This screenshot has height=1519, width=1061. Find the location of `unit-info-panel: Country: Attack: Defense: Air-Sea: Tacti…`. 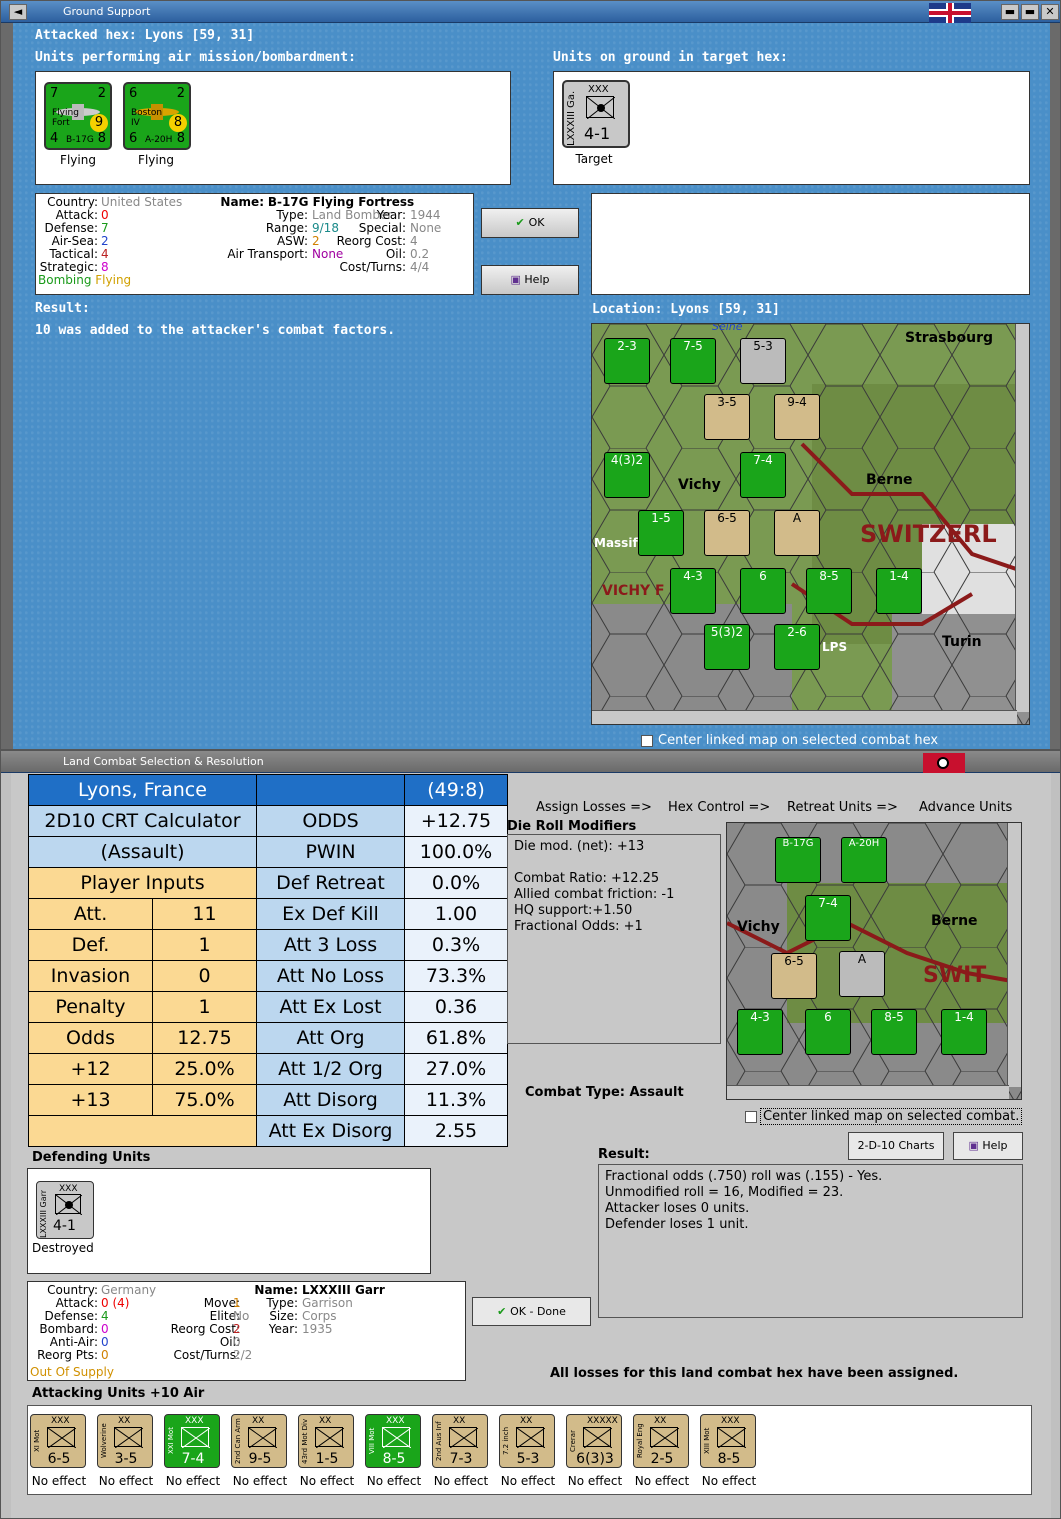

unit-info-panel: Country: Attack: Defense: Air-Sea: Tacti… is located at coordinates (254, 244).